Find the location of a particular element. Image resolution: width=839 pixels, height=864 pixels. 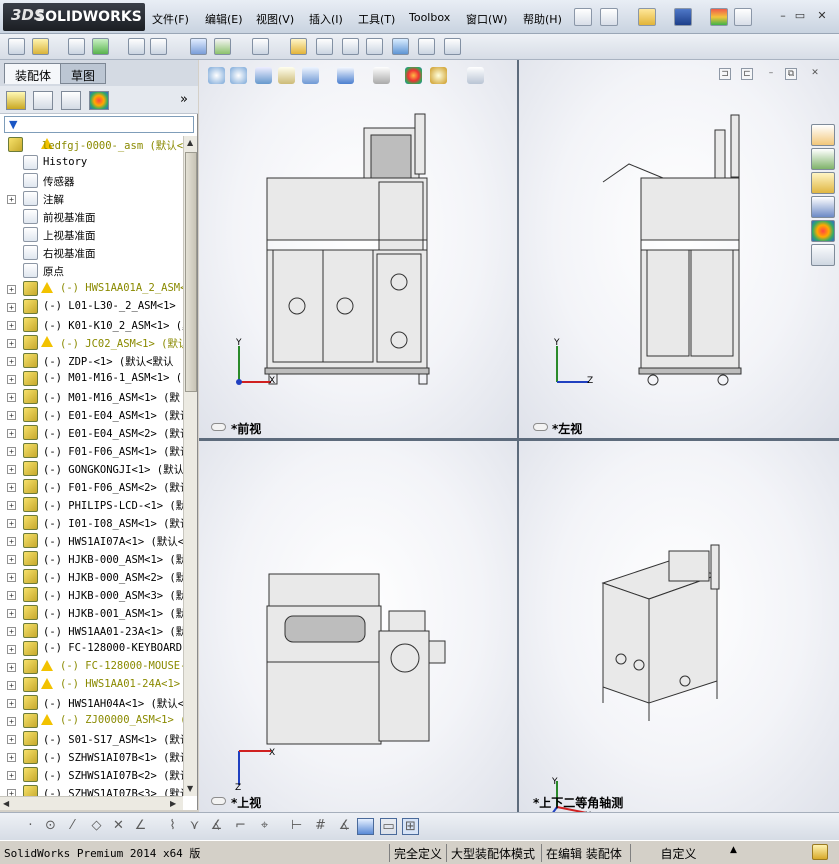

custom-properties-icon is located at coordinates (823, 255).